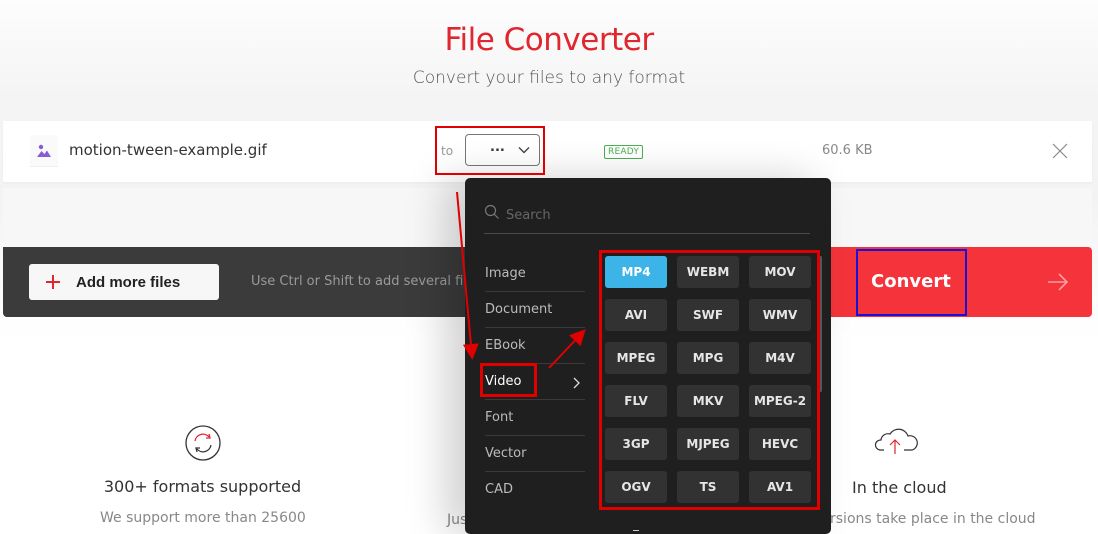  Describe the element at coordinates (535, 490) in the screenshot. I see `category-cad: CAD` at that location.